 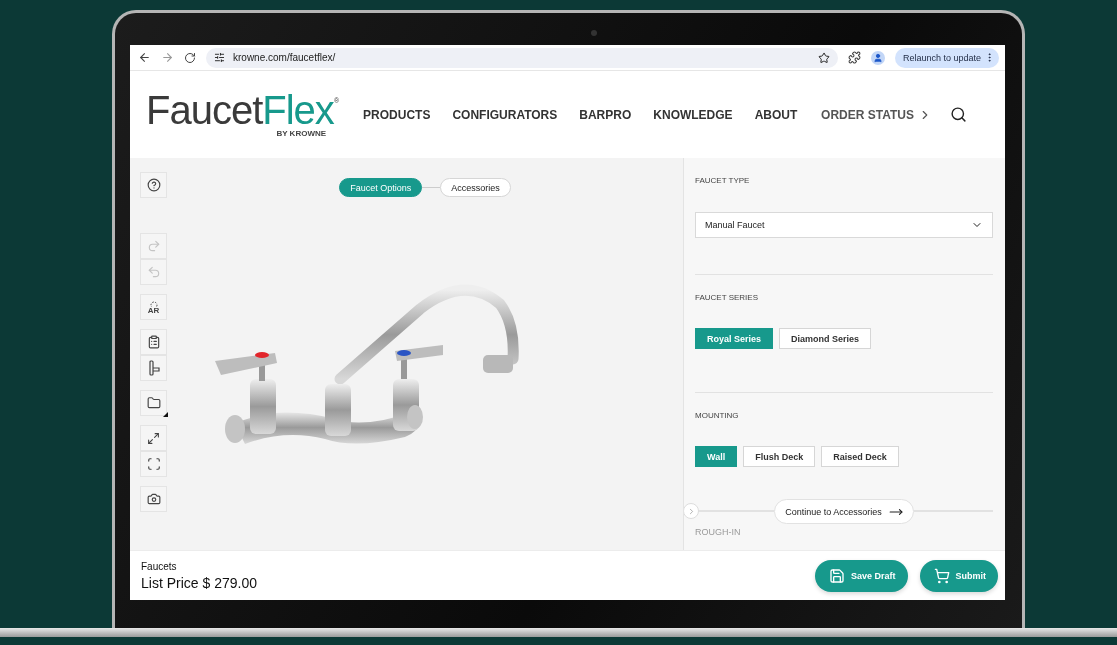 What do you see at coordinates (285, 57) in the screenshot?
I see `url-text: krowne.com/faucetflex/` at bounding box center [285, 57].